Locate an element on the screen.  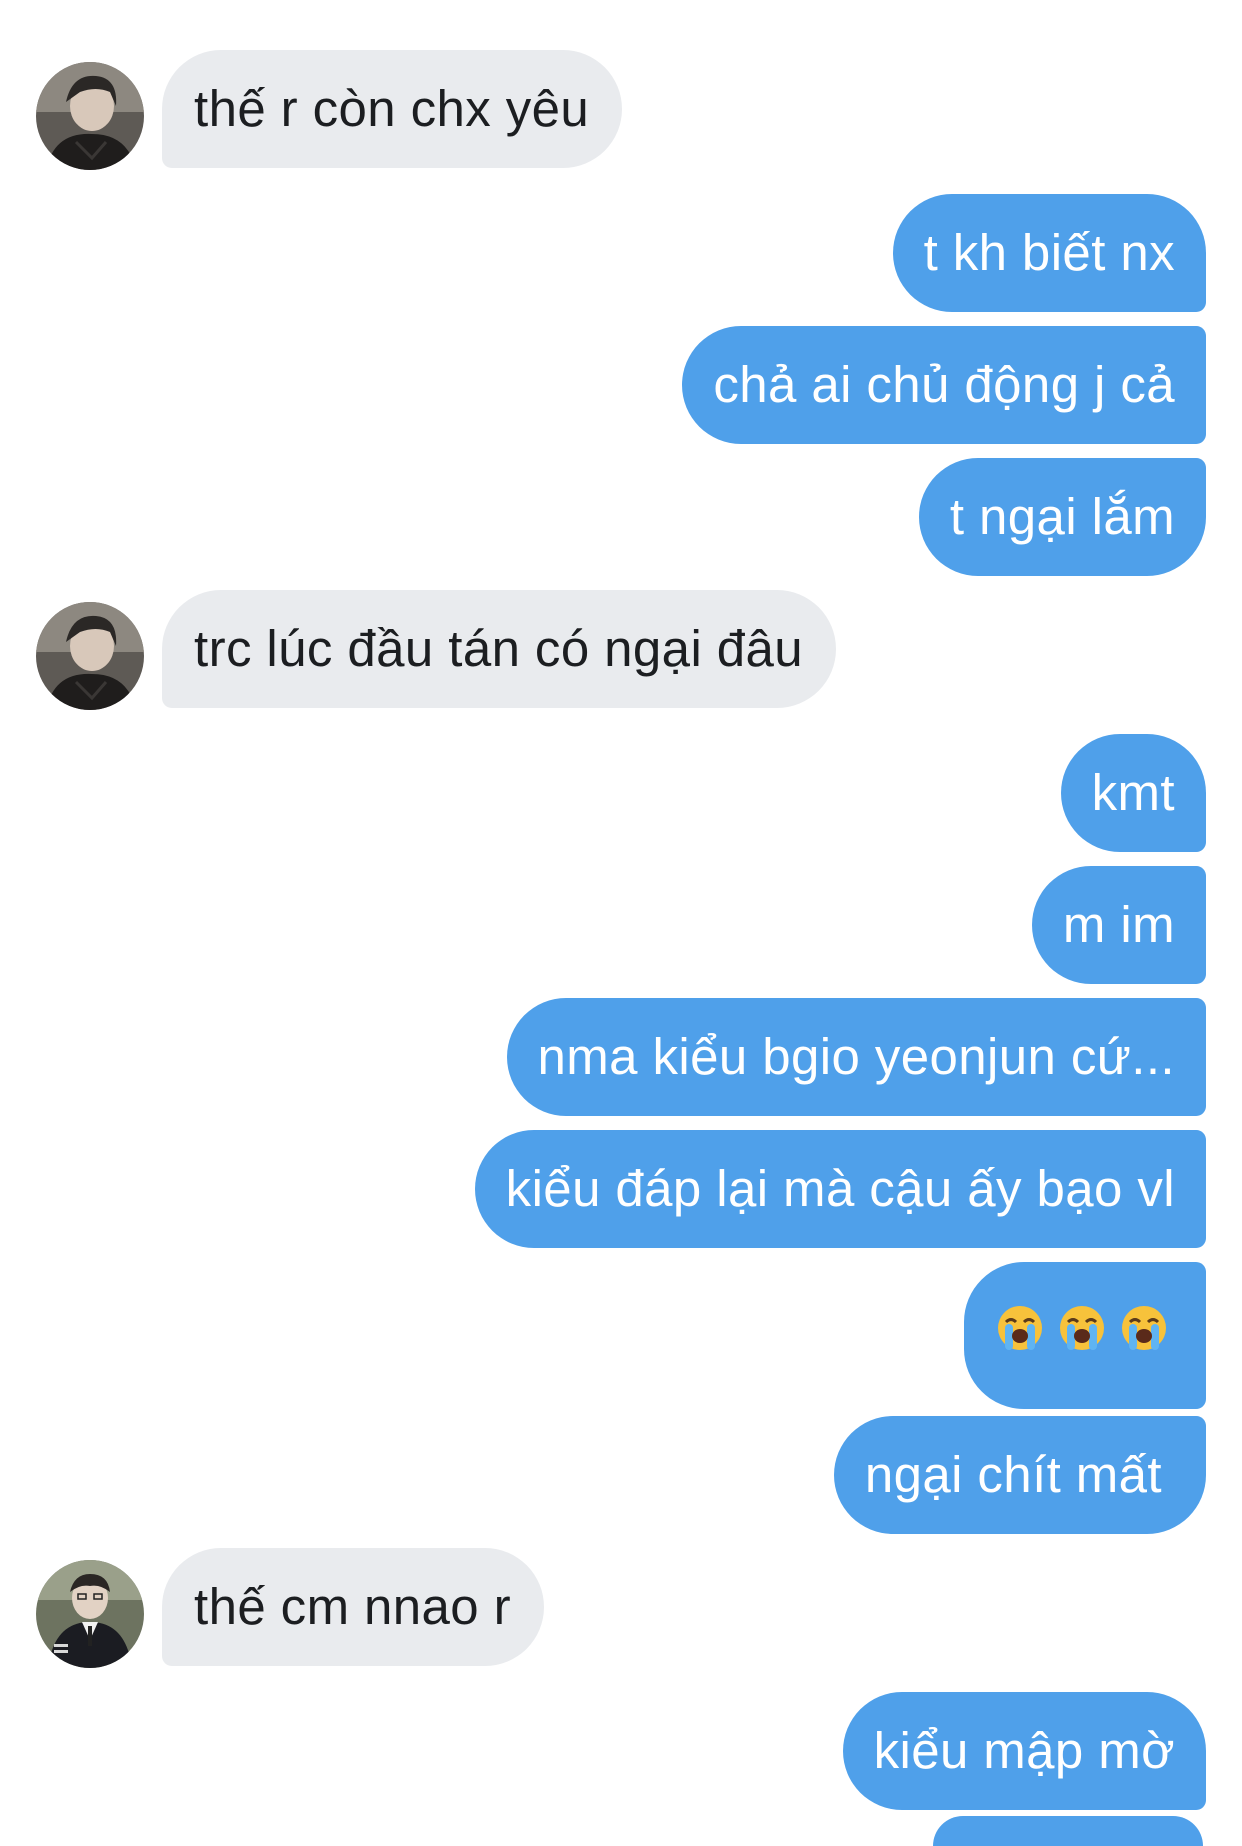
message-bubble: thế cm nnao r is located at coordinates (353, 1607).